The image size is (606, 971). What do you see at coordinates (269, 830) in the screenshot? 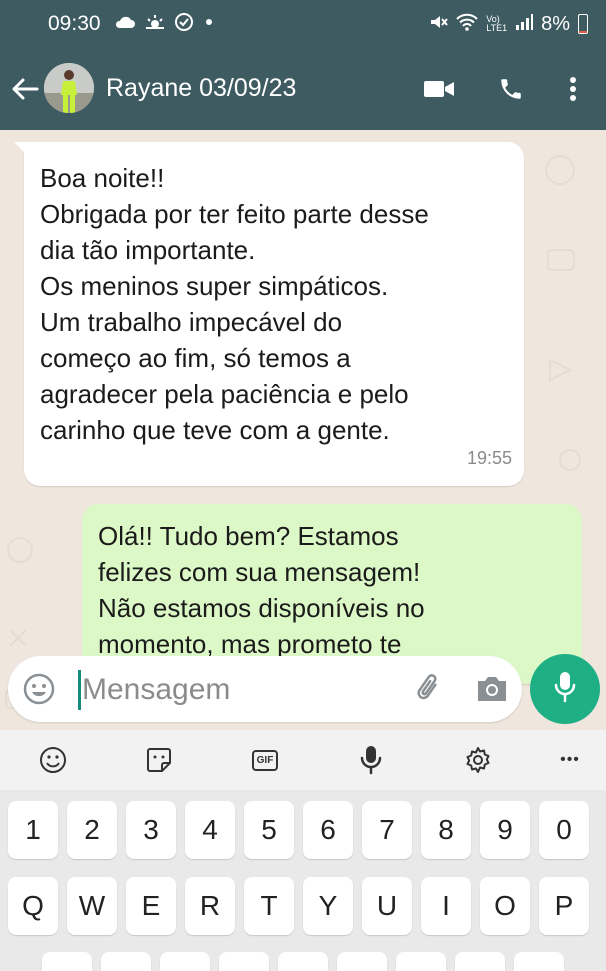
I see `key-5: 5` at bounding box center [269, 830].